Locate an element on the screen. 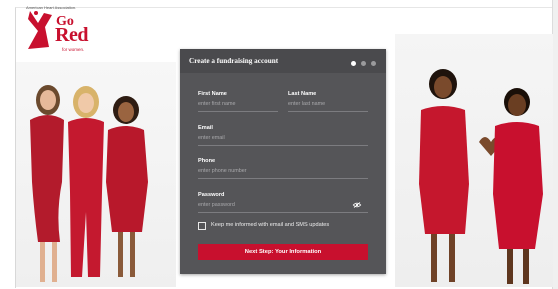  form-title: Create a fundraising account is located at coordinates (234, 61).